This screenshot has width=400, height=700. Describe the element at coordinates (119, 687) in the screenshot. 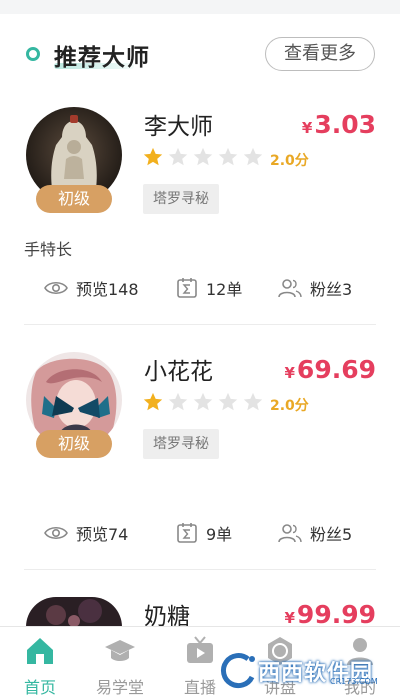

I see `tab-label: 易学堂` at that location.